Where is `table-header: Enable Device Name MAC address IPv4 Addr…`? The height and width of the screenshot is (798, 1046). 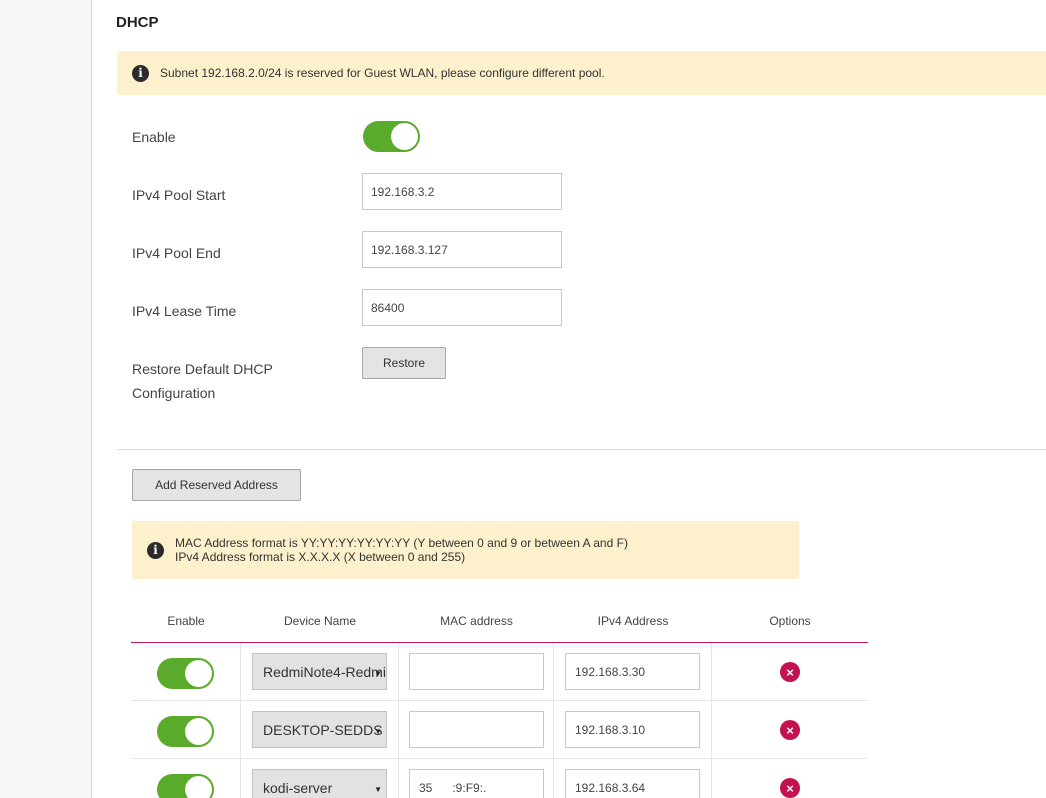
table-header: Enable Device Name MAC address IPv4 Addr… is located at coordinates (499, 621).